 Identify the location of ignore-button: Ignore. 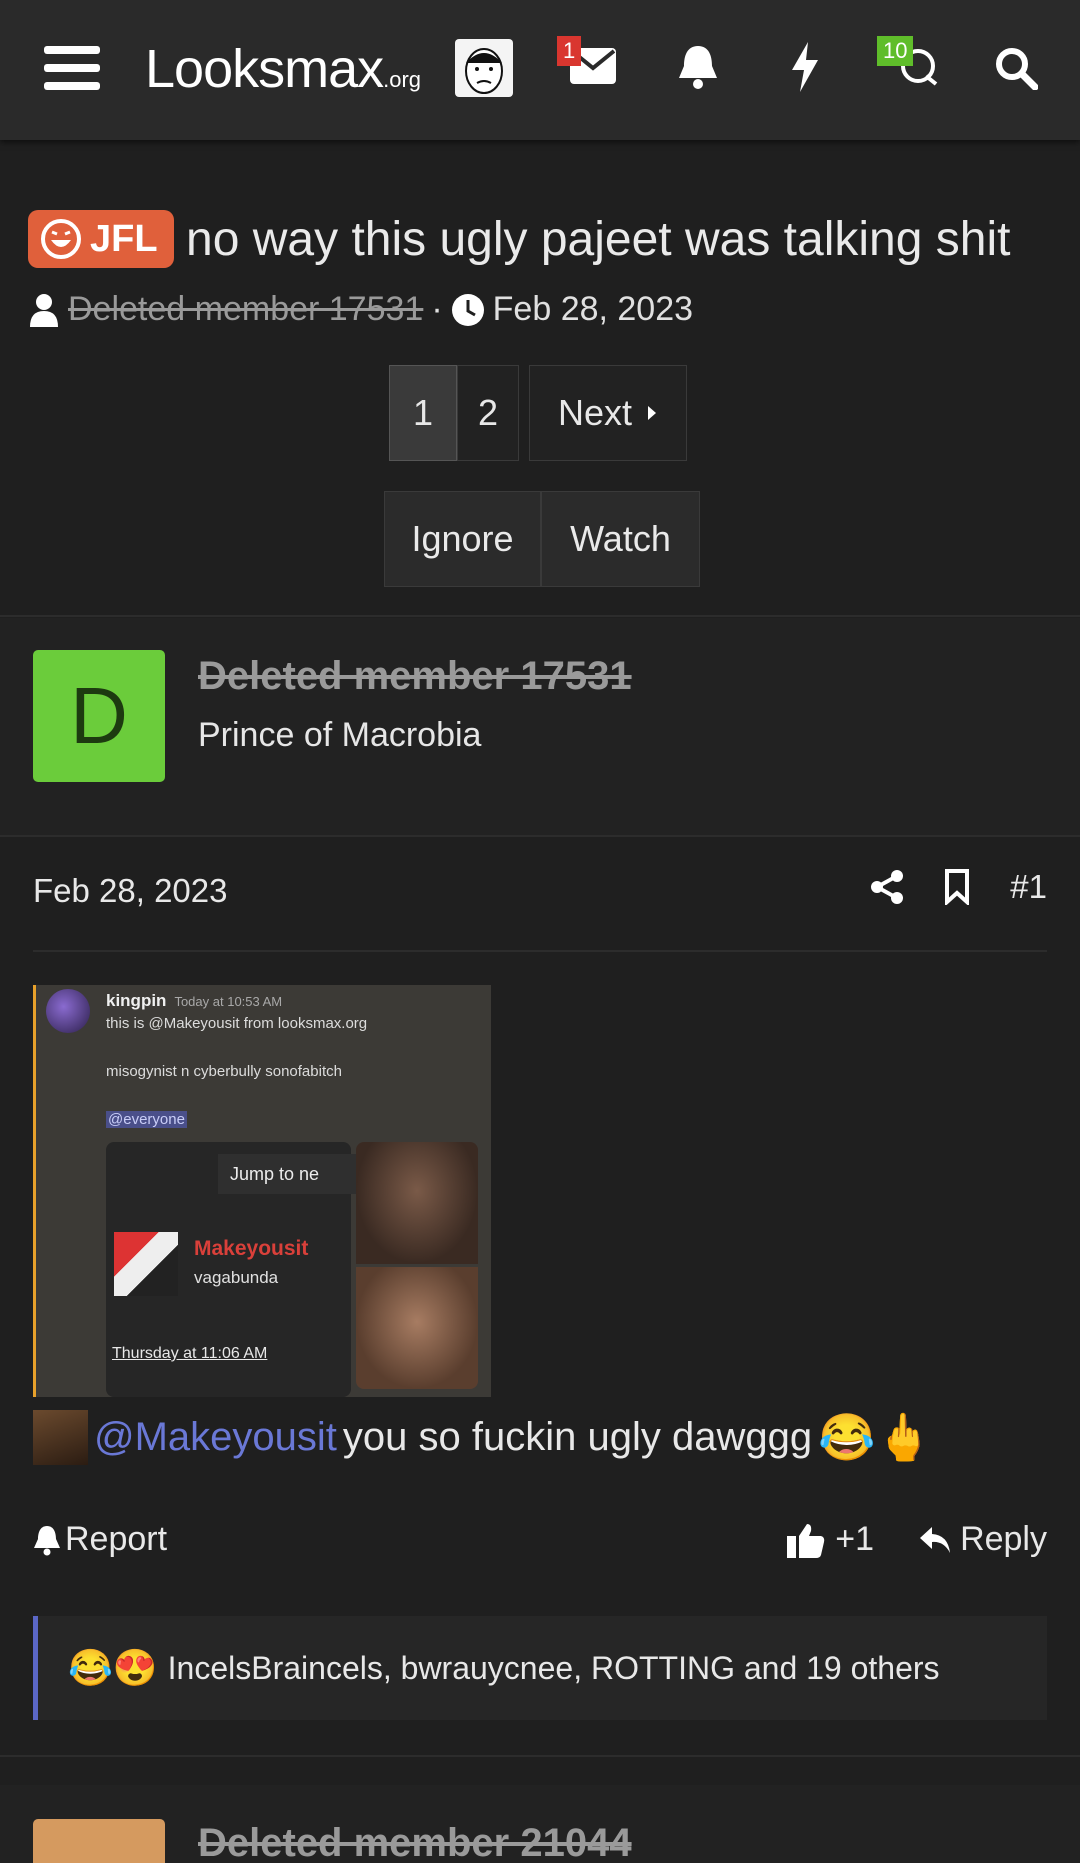
(462, 539).